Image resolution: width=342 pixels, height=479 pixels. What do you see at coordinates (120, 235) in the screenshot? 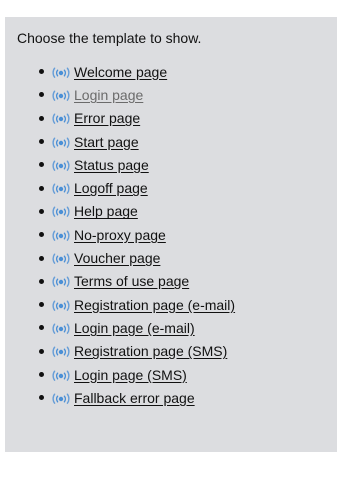
I see `template-link-no-proxy: No-proxy page` at bounding box center [120, 235].